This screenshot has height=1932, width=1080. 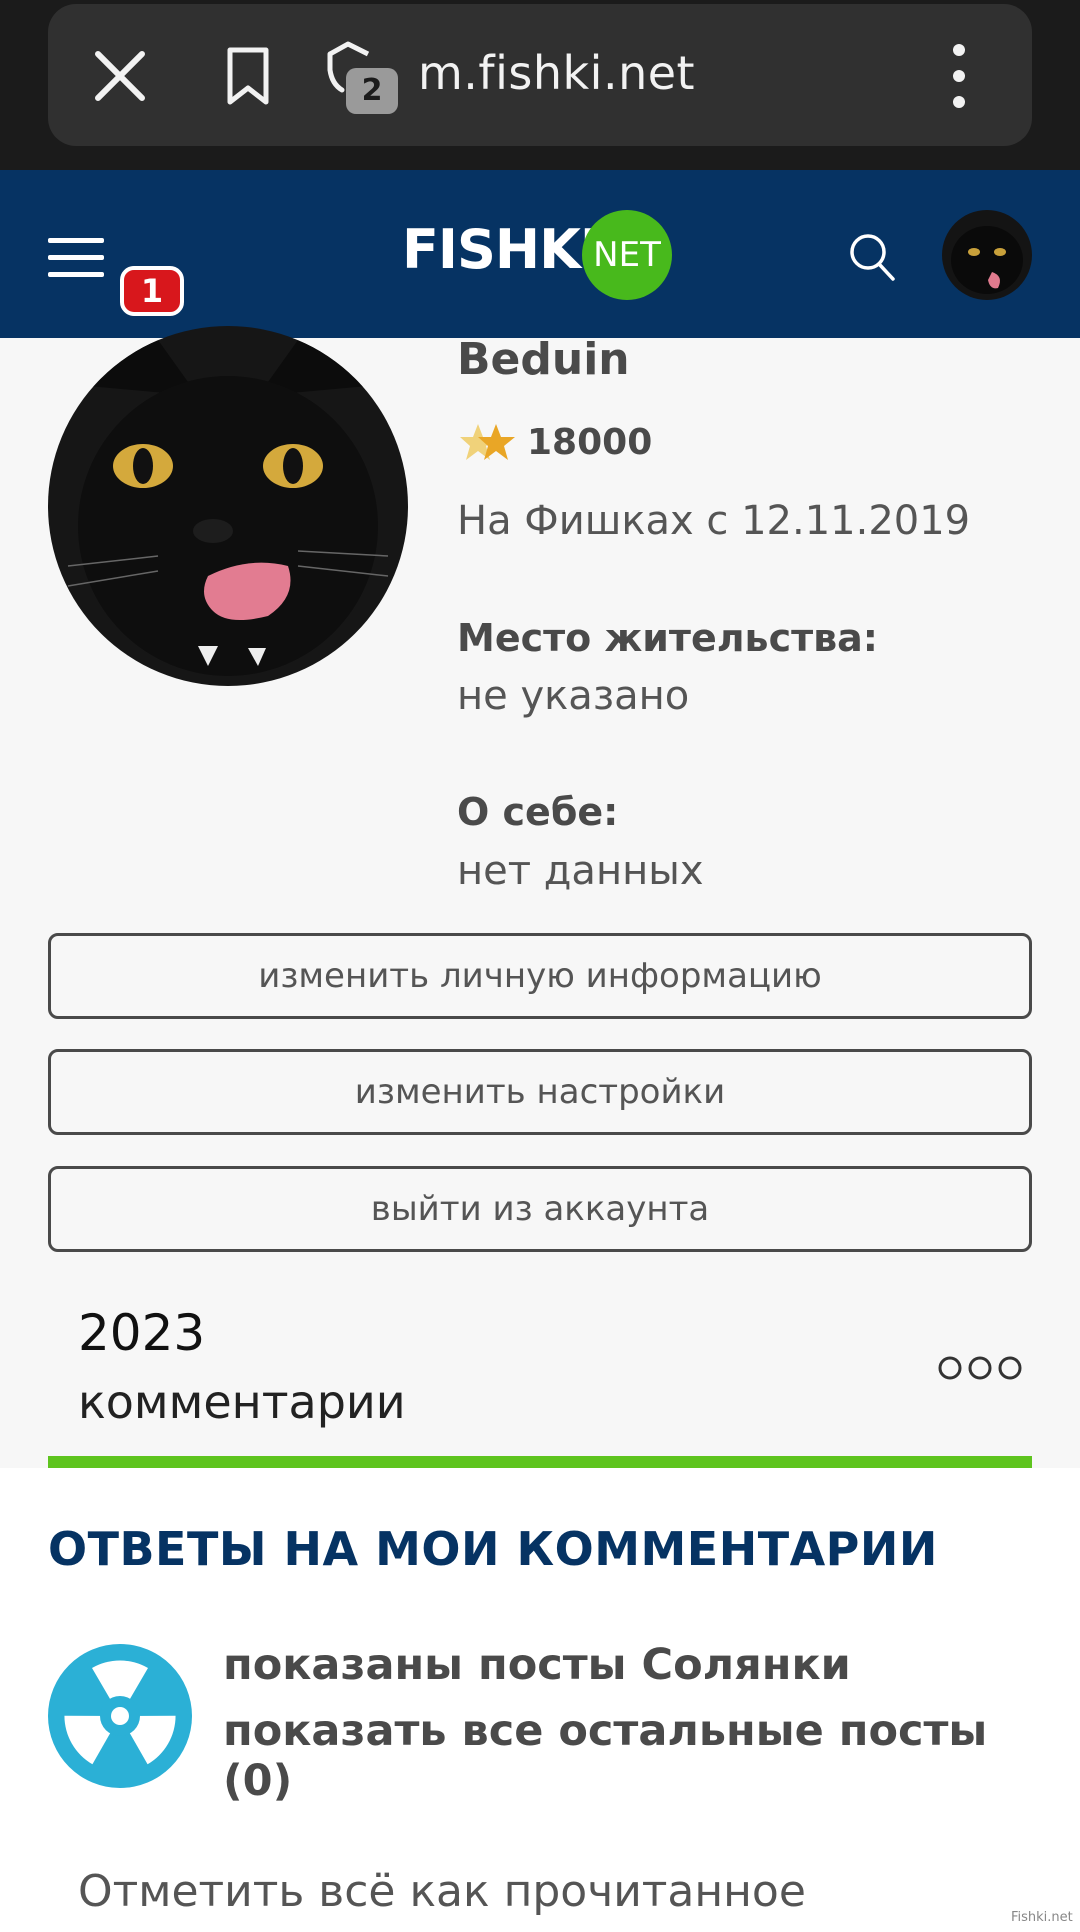 What do you see at coordinates (1042, 1917) in the screenshot?
I see `watermark: Fishki.net` at bounding box center [1042, 1917].